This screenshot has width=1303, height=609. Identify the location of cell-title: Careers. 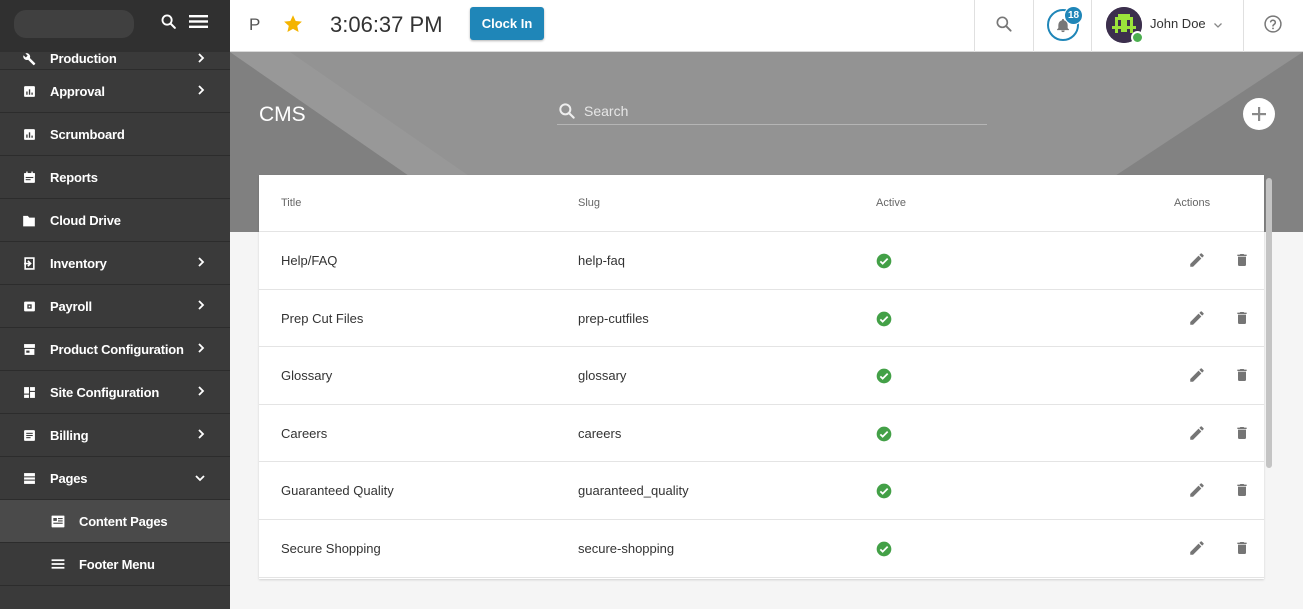
(304, 433).